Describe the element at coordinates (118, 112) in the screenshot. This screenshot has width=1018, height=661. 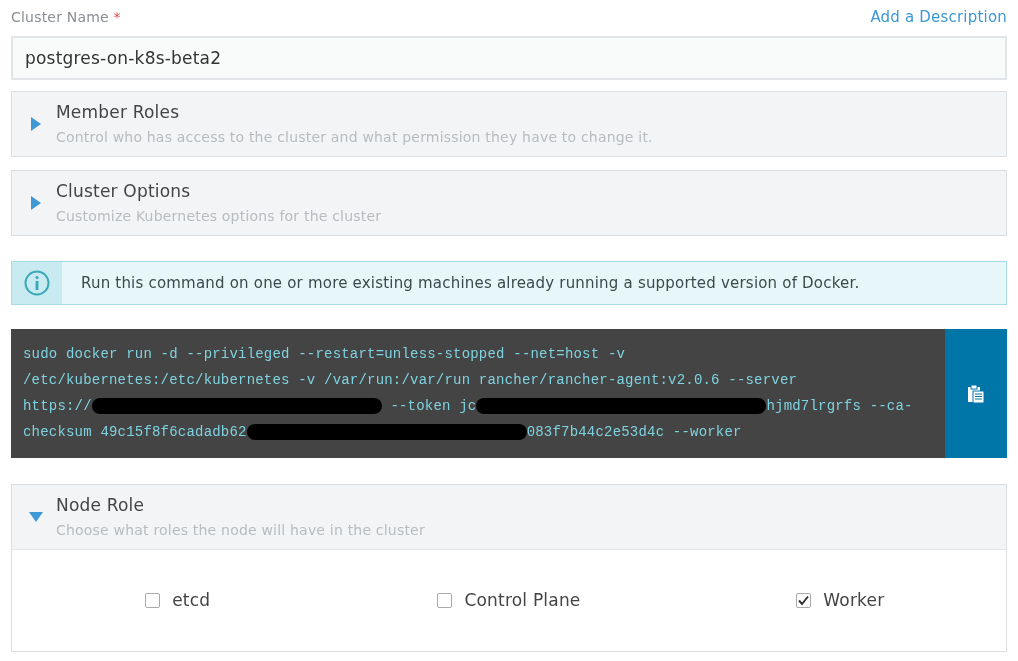
I see `section-title: Member Roles` at that location.